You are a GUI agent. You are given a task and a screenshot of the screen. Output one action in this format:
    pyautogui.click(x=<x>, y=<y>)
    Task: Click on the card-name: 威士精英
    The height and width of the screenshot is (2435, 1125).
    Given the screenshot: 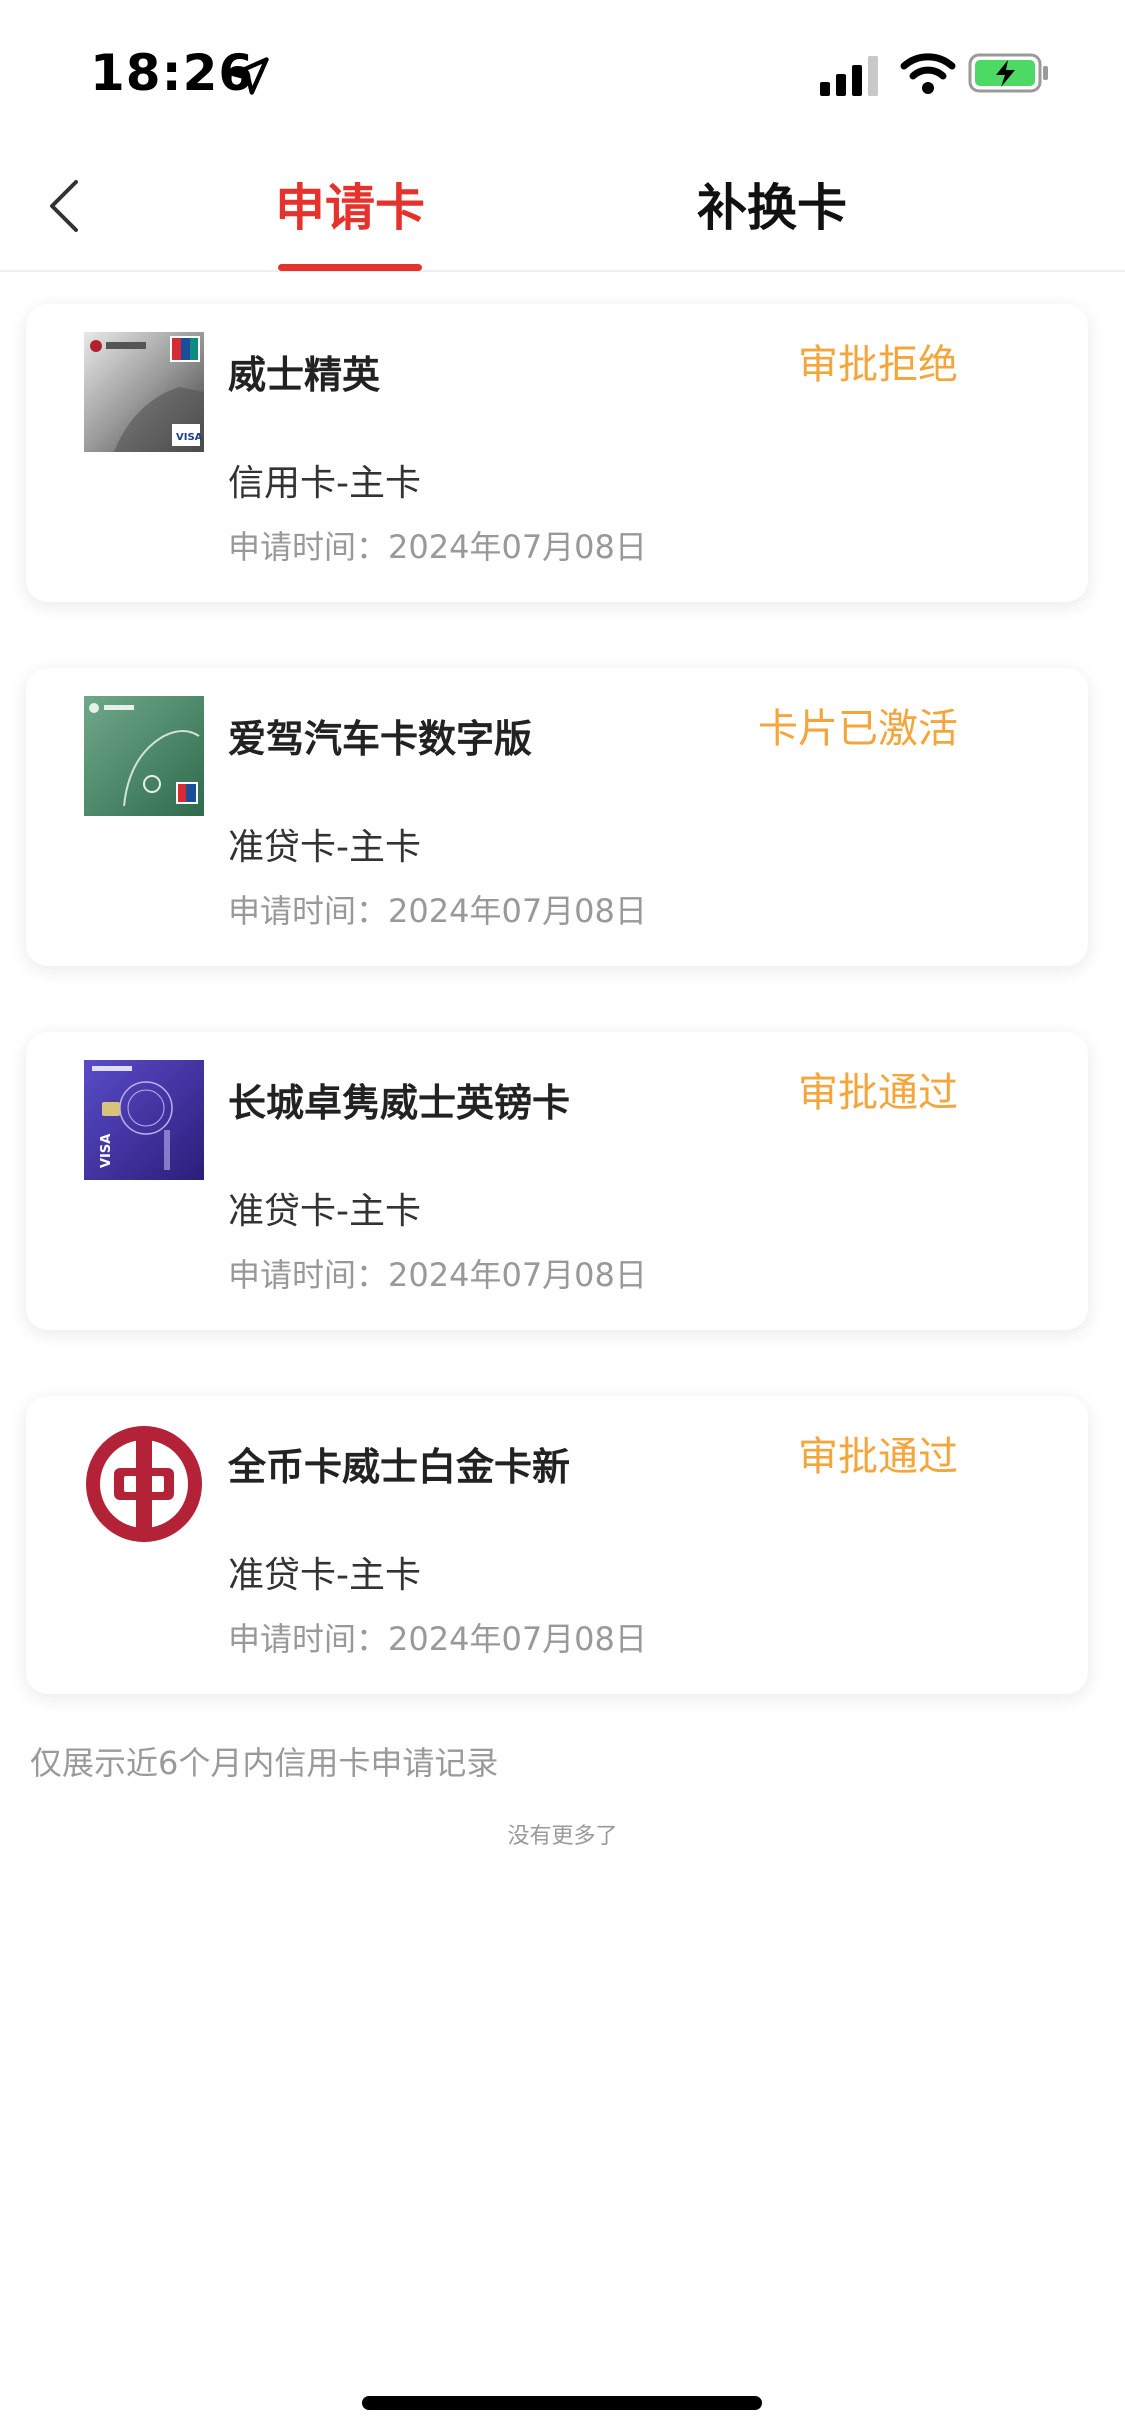 What is the action you would take?
    pyautogui.click(x=304, y=375)
    